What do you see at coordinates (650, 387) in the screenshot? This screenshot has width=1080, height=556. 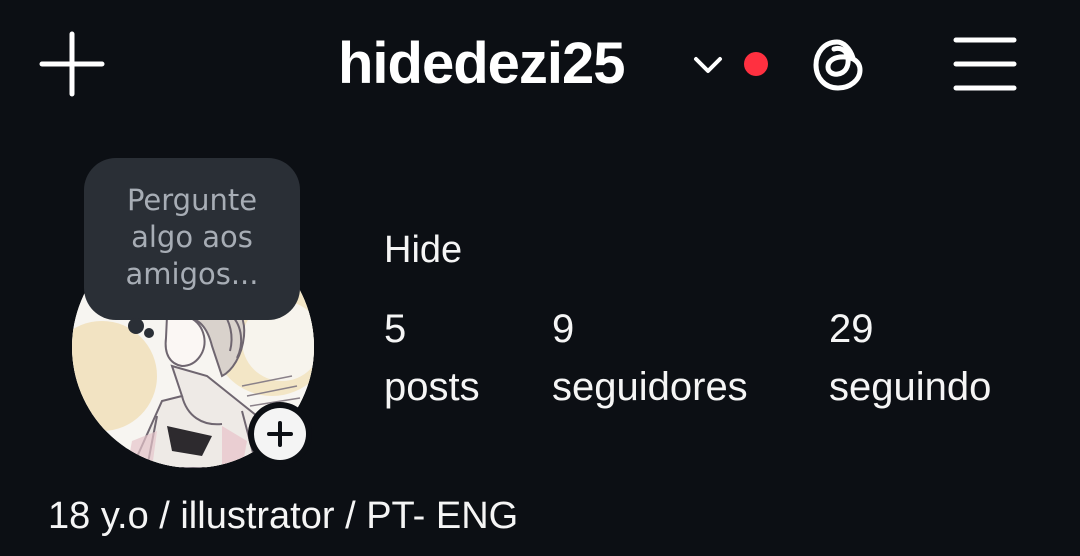 I see `followers-label: seguidores` at bounding box center [650, 387].